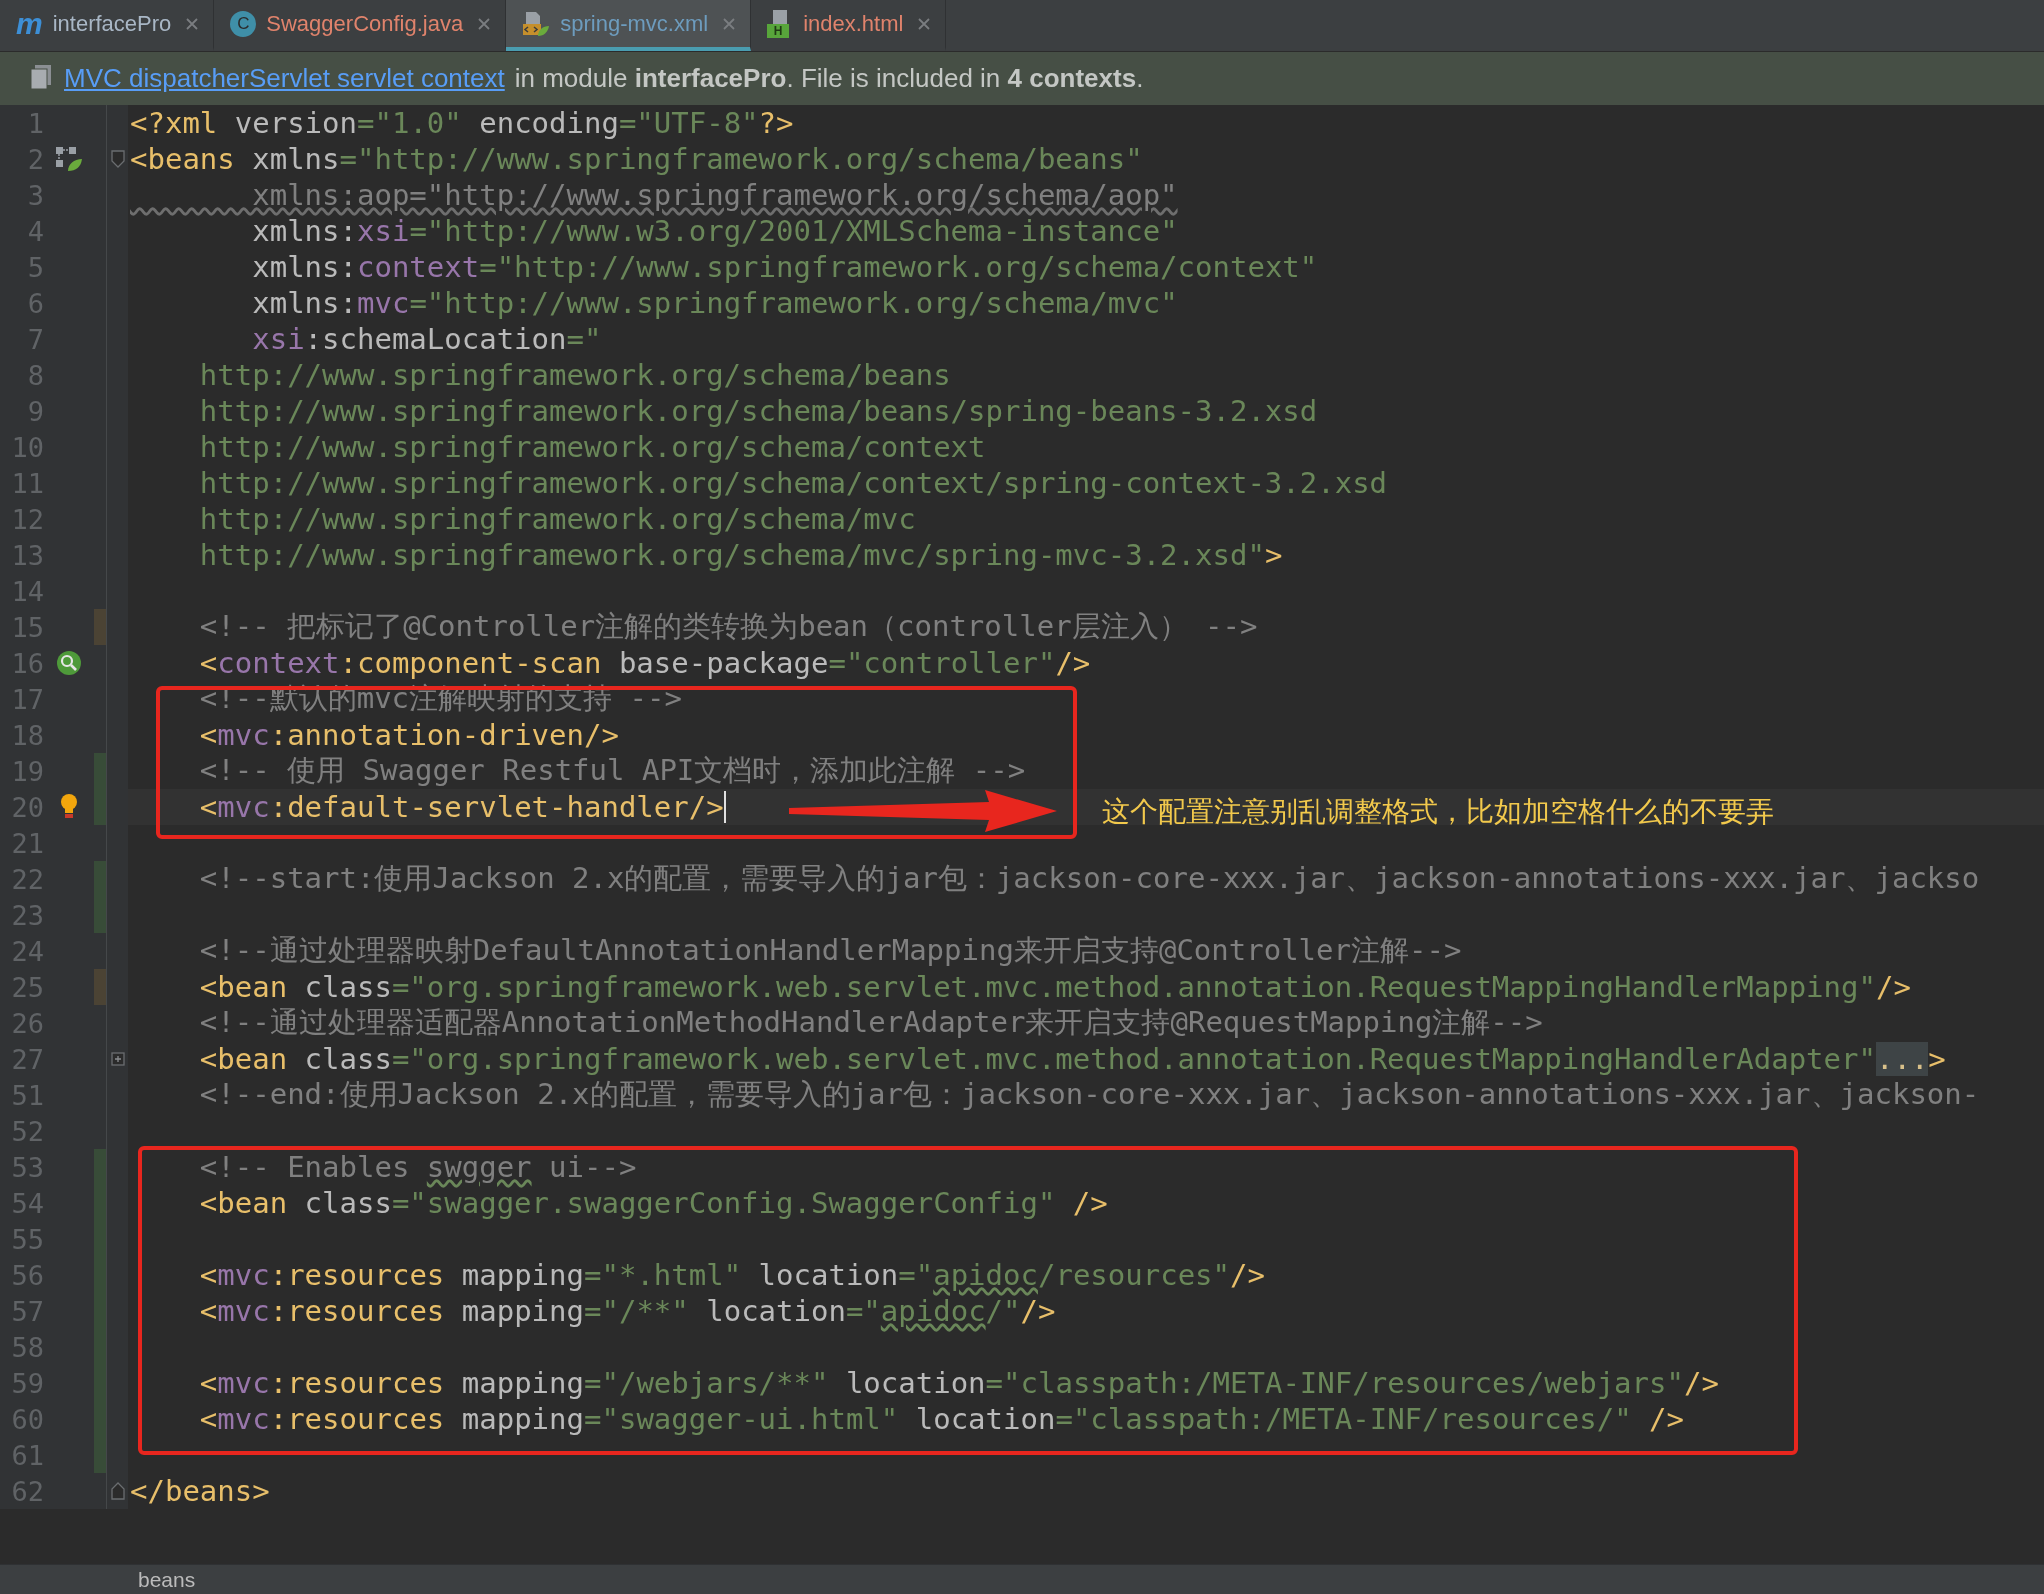 Image resolution: width=2044 pixels, height=1594 pixels. I want to click on code-line: <bean class="org.springframework.web.servlet.mvc.method.annotation.RequestMappingHandlerMapping"/>, so click(1054, 987).